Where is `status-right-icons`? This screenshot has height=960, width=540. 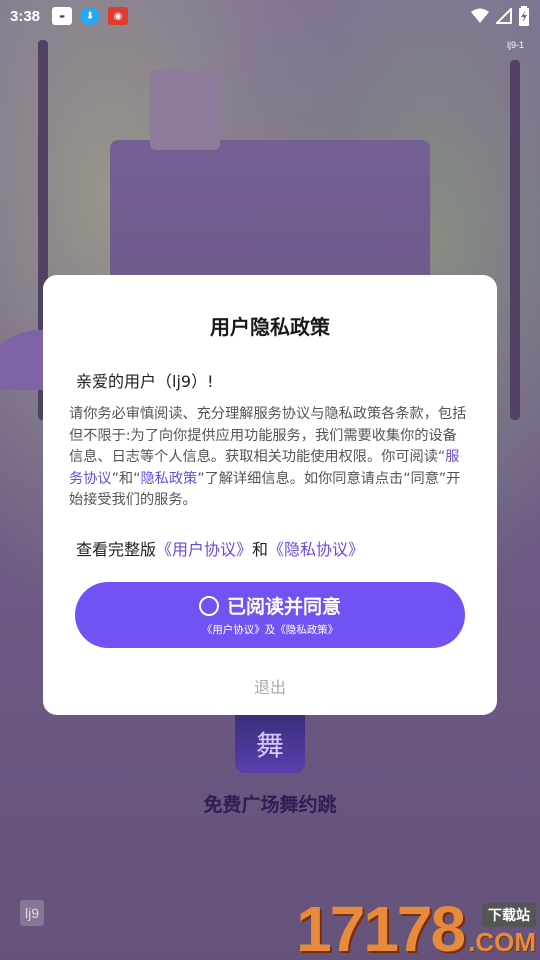
status-right-icons is located at coordinates (500, 16).